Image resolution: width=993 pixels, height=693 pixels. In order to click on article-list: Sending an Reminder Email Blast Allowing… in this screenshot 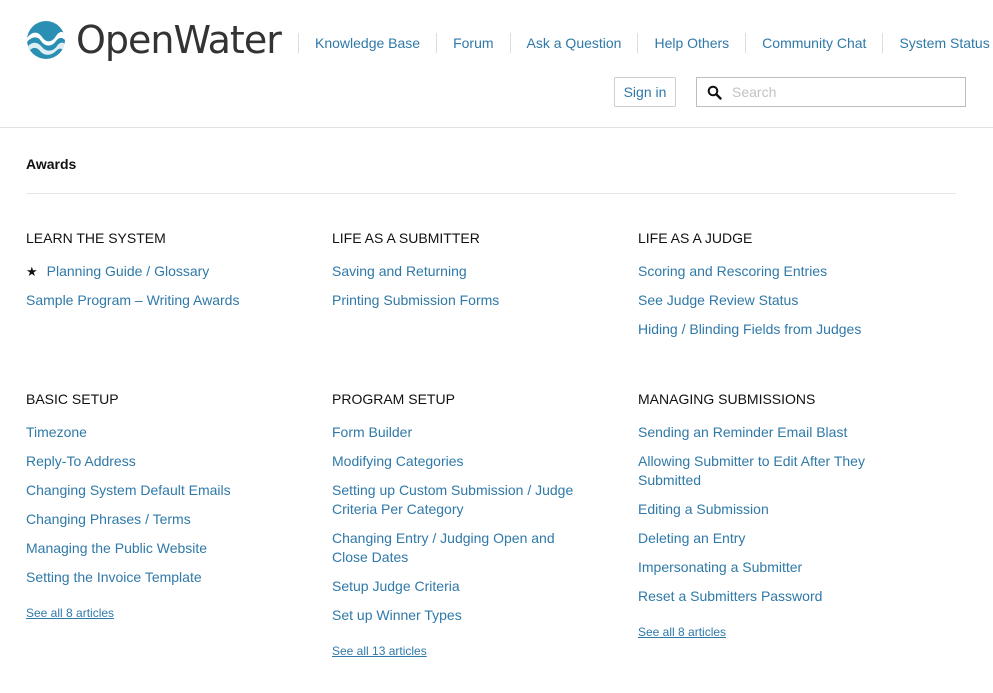, I will do `click(753, 514)`.